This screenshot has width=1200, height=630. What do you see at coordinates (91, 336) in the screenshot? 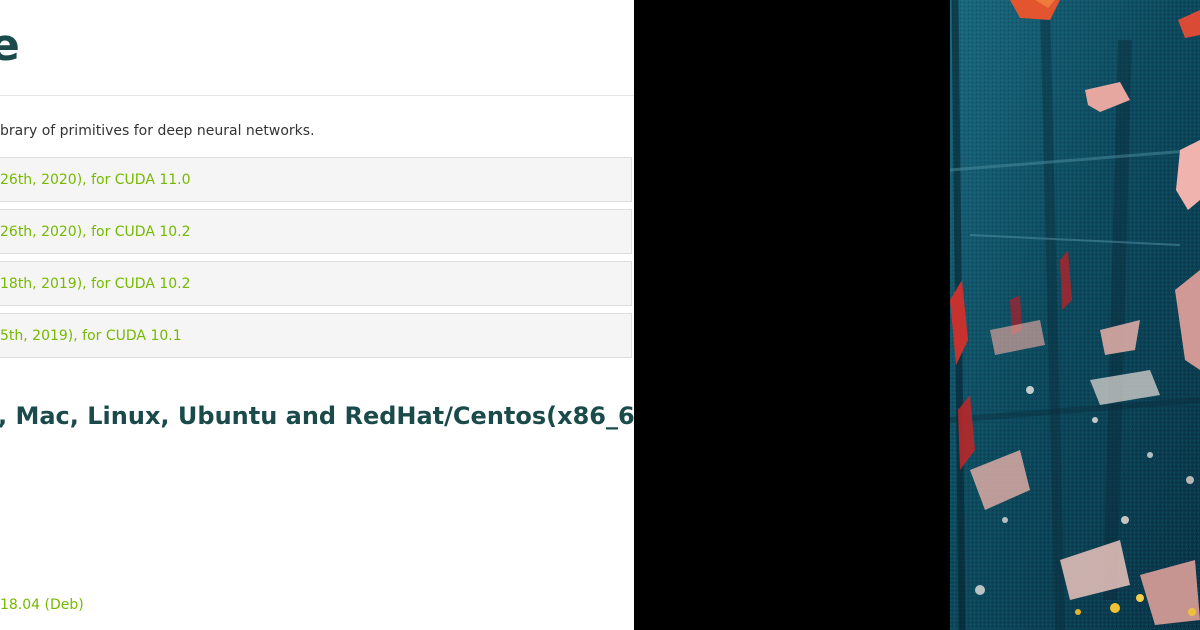
I see `download-link: 5th, 2019), for CUDA 10.1` at bounding box center [91, 336].